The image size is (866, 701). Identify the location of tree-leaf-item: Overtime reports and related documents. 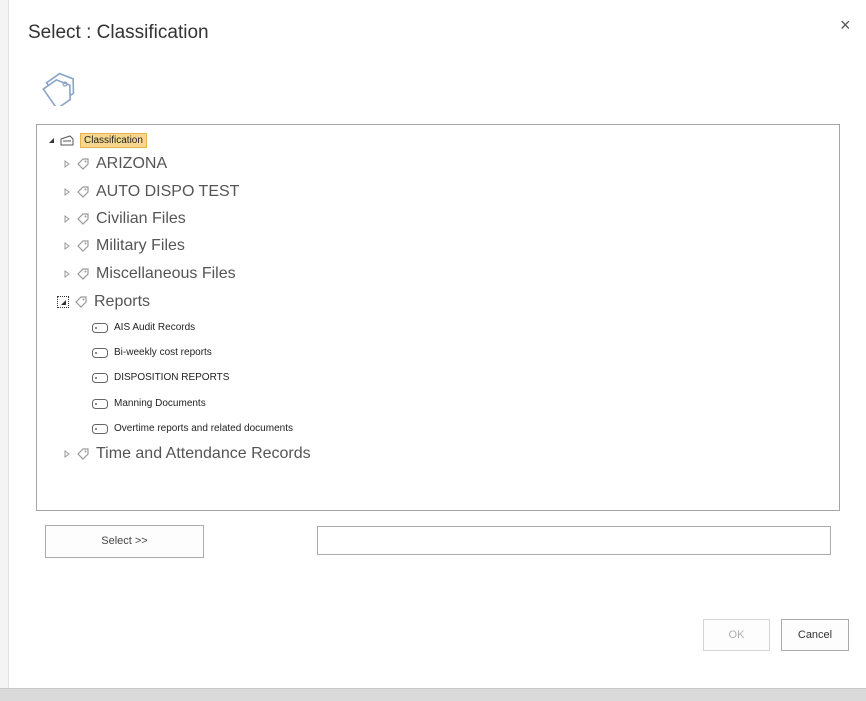
(192, 428).